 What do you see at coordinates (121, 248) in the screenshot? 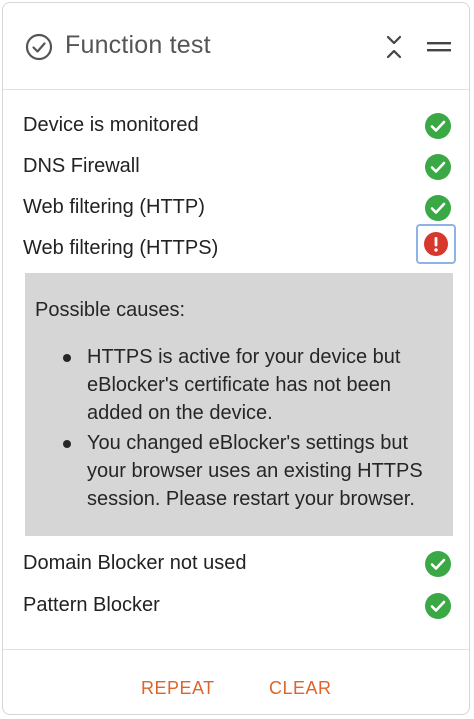
I see `check-label: Web filtering (HTTPS)` at bounding box center [121, 248].